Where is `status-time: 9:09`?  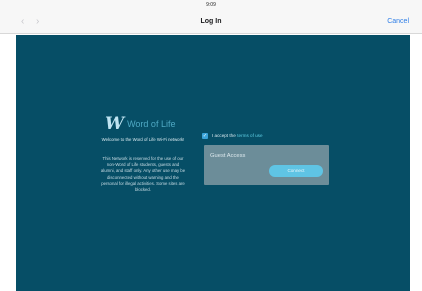 status-time: 9:09 is located at coordinates (211, 5).